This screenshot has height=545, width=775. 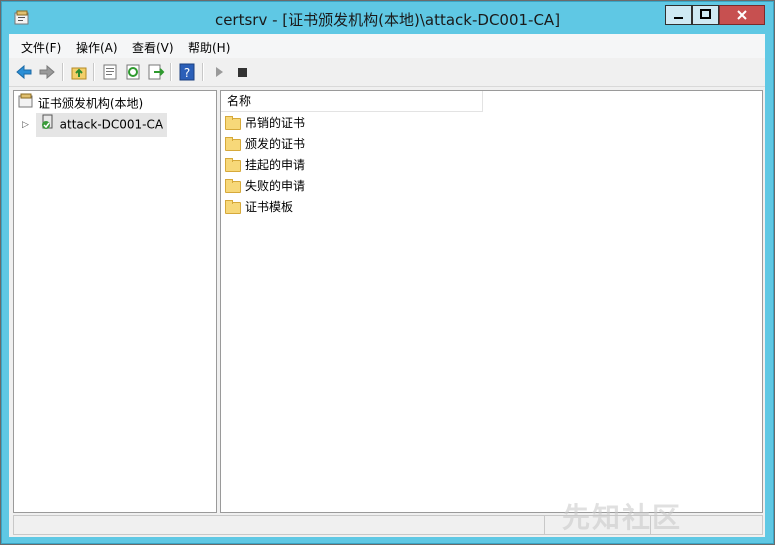 I want to click on maximize-button, so click(x=705, y=15).